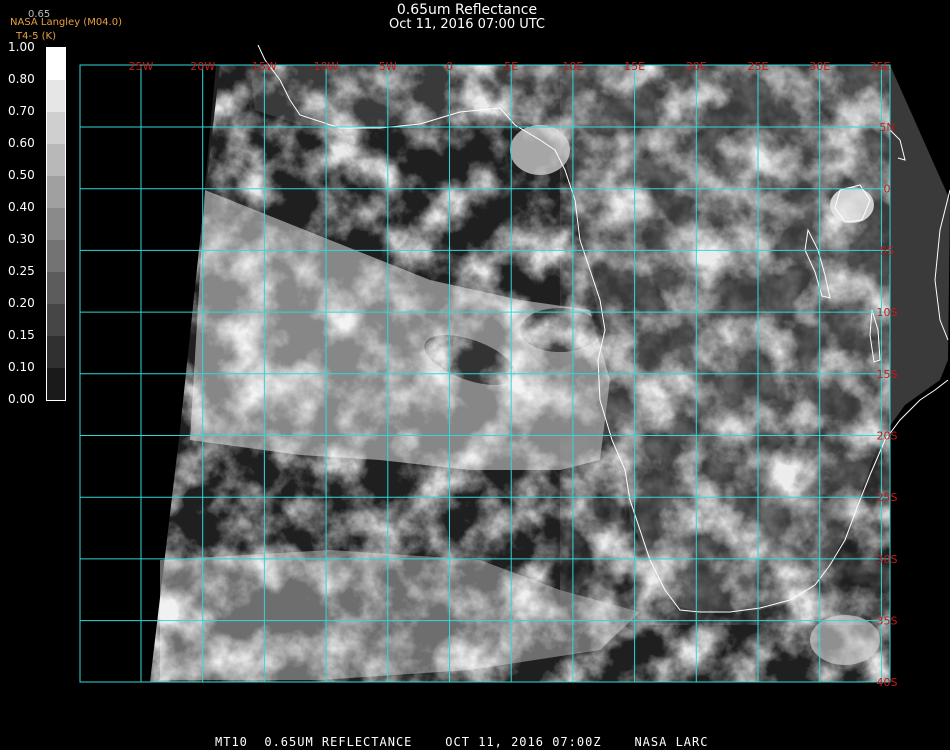  What do you see at coordinates (572, 66) in the screenshot?
I see `longitude-label: 10E` at bounding box center [572, 66].